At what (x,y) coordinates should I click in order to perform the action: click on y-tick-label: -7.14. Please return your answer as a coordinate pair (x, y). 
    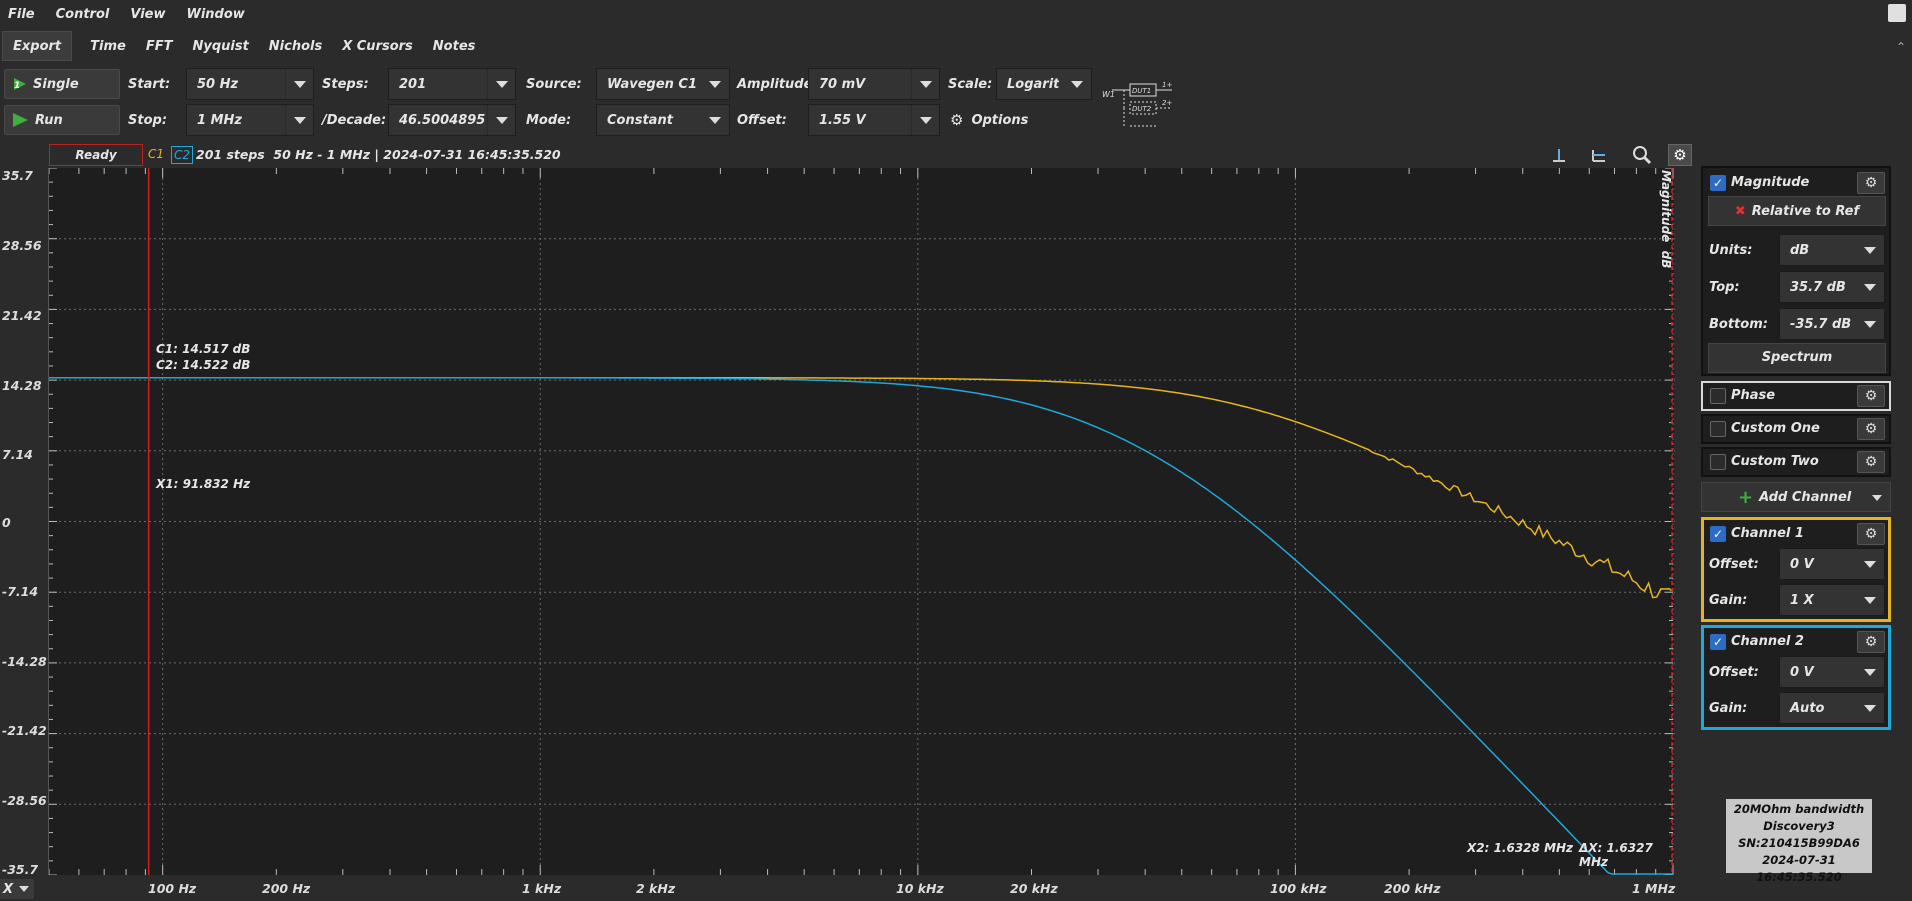
    Looking at the image, I should click on (20, 591).